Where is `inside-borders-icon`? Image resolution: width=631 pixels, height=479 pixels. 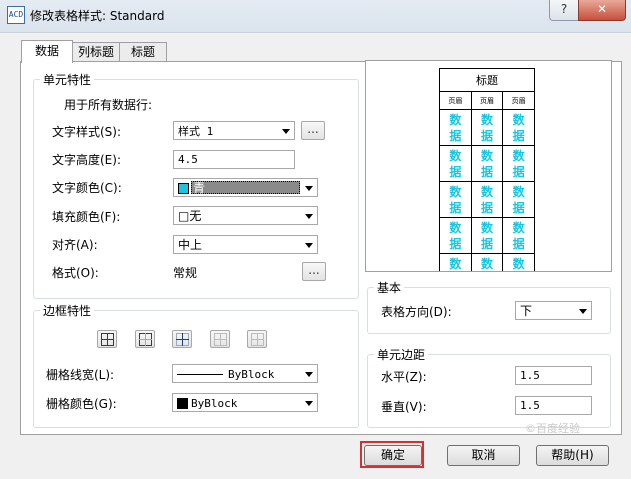 inside-borders-icon is located at coordinates (182, 339).